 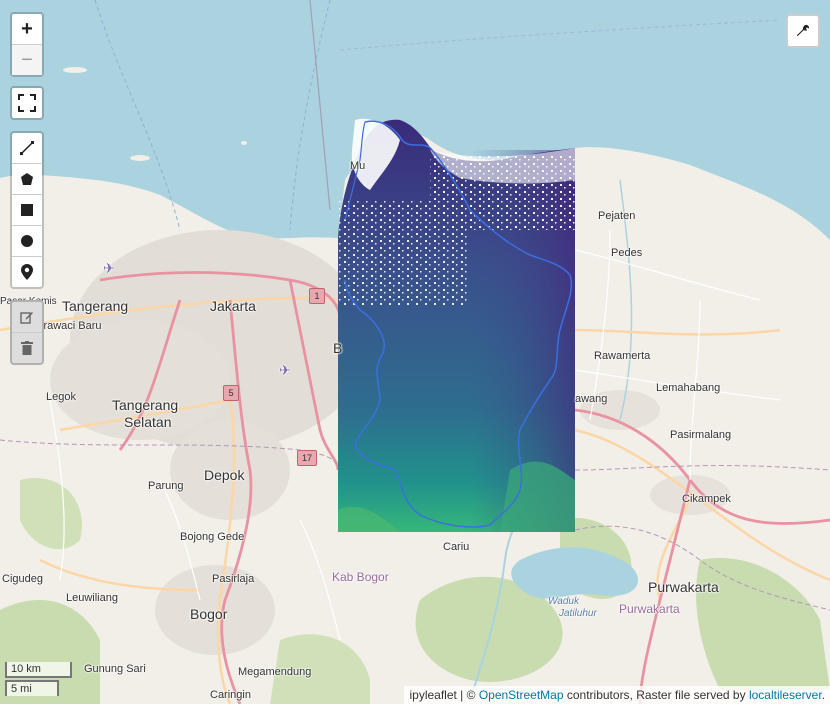 What do you see at coordinates (578, 613) in the screenshot?
I see `label-waduk-2: Jatiluhur` at bounding box center [578, 613].